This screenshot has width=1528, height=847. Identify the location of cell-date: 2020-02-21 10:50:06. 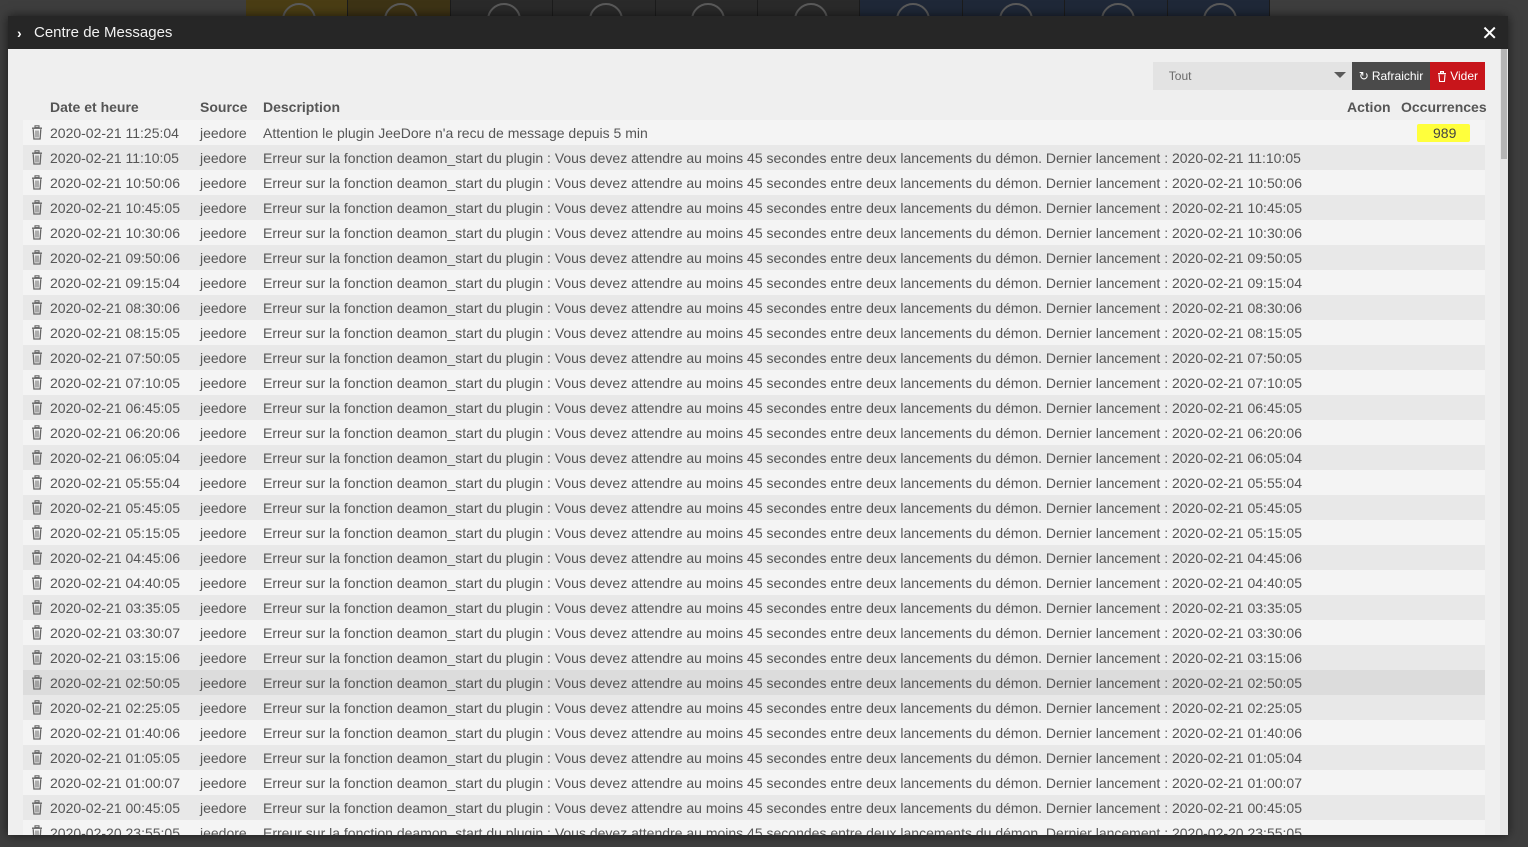
(115, 182).